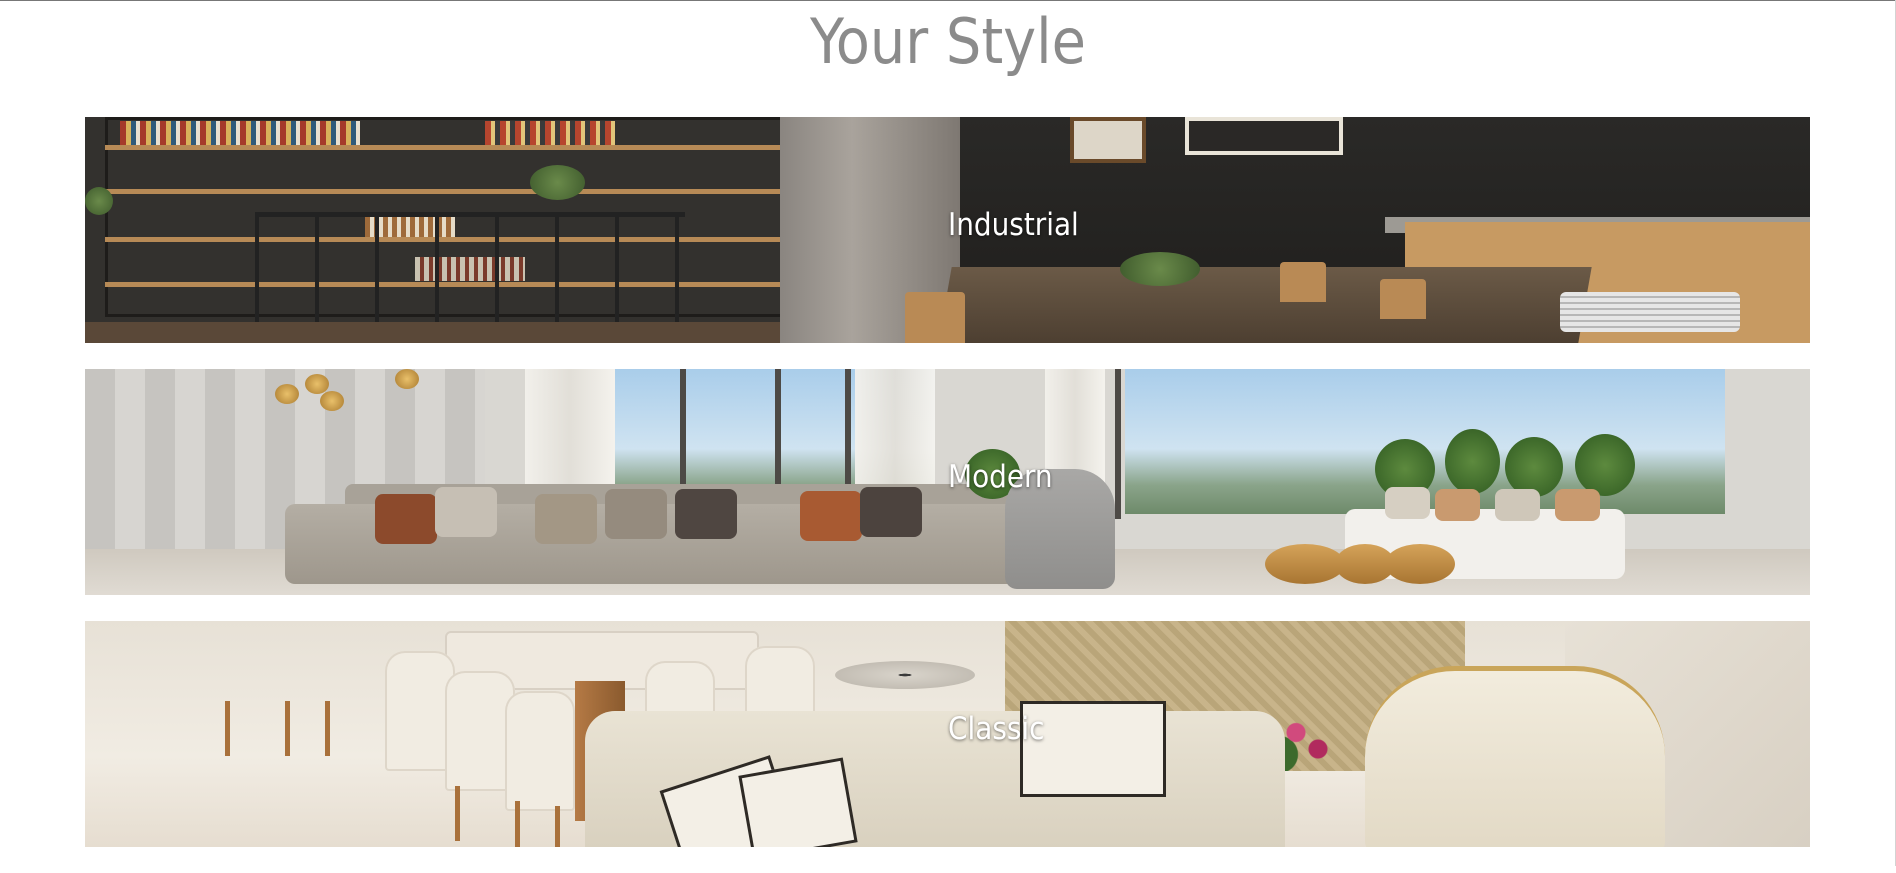 The width and height of the screenshot is (1896, 873). What do you see at coordinates (996, 729) in the screenshot?
I see `style-label-classic: Classic` at bounding box center [996, 729].